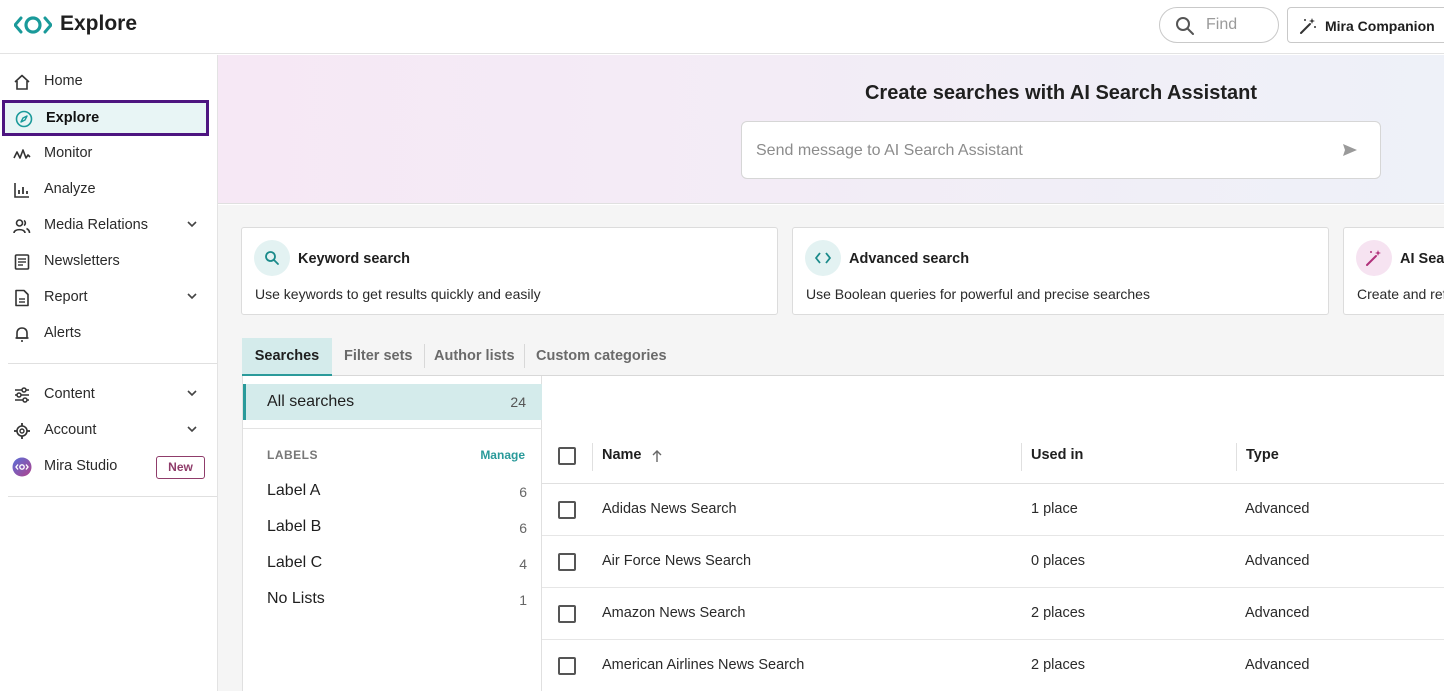  What do you see at coordinates (676, 561) in the screenshot?
I see `row-name: Air Force News Search` at bounding box center [676, 561].